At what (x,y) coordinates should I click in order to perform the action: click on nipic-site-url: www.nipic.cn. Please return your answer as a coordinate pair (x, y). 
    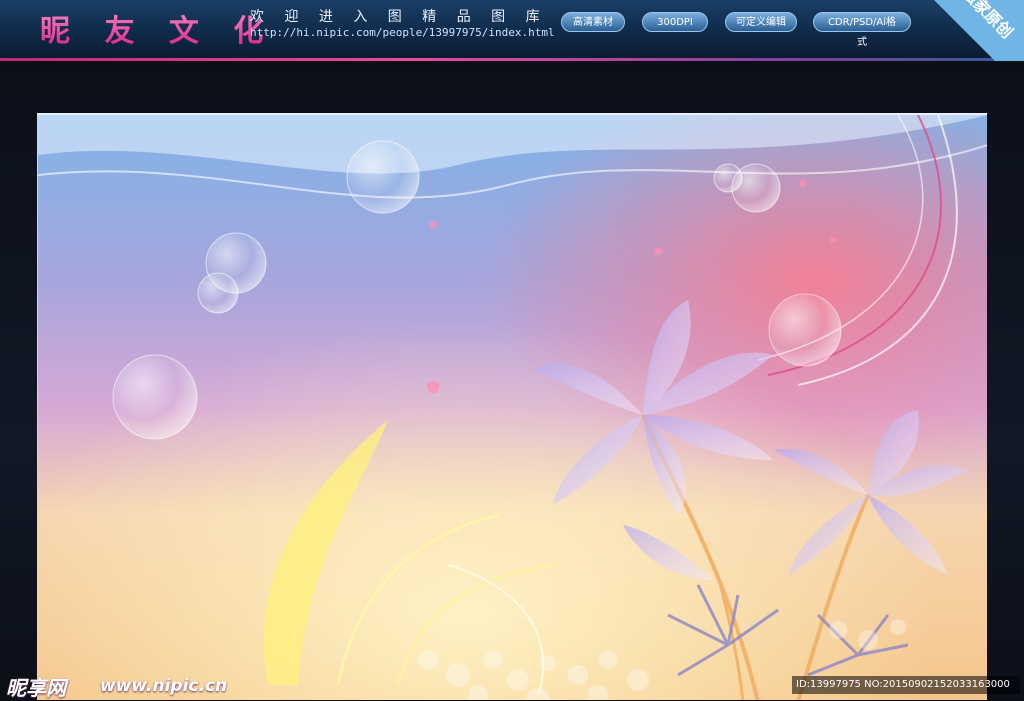
    Looking at the image, I should click on (163, 686).